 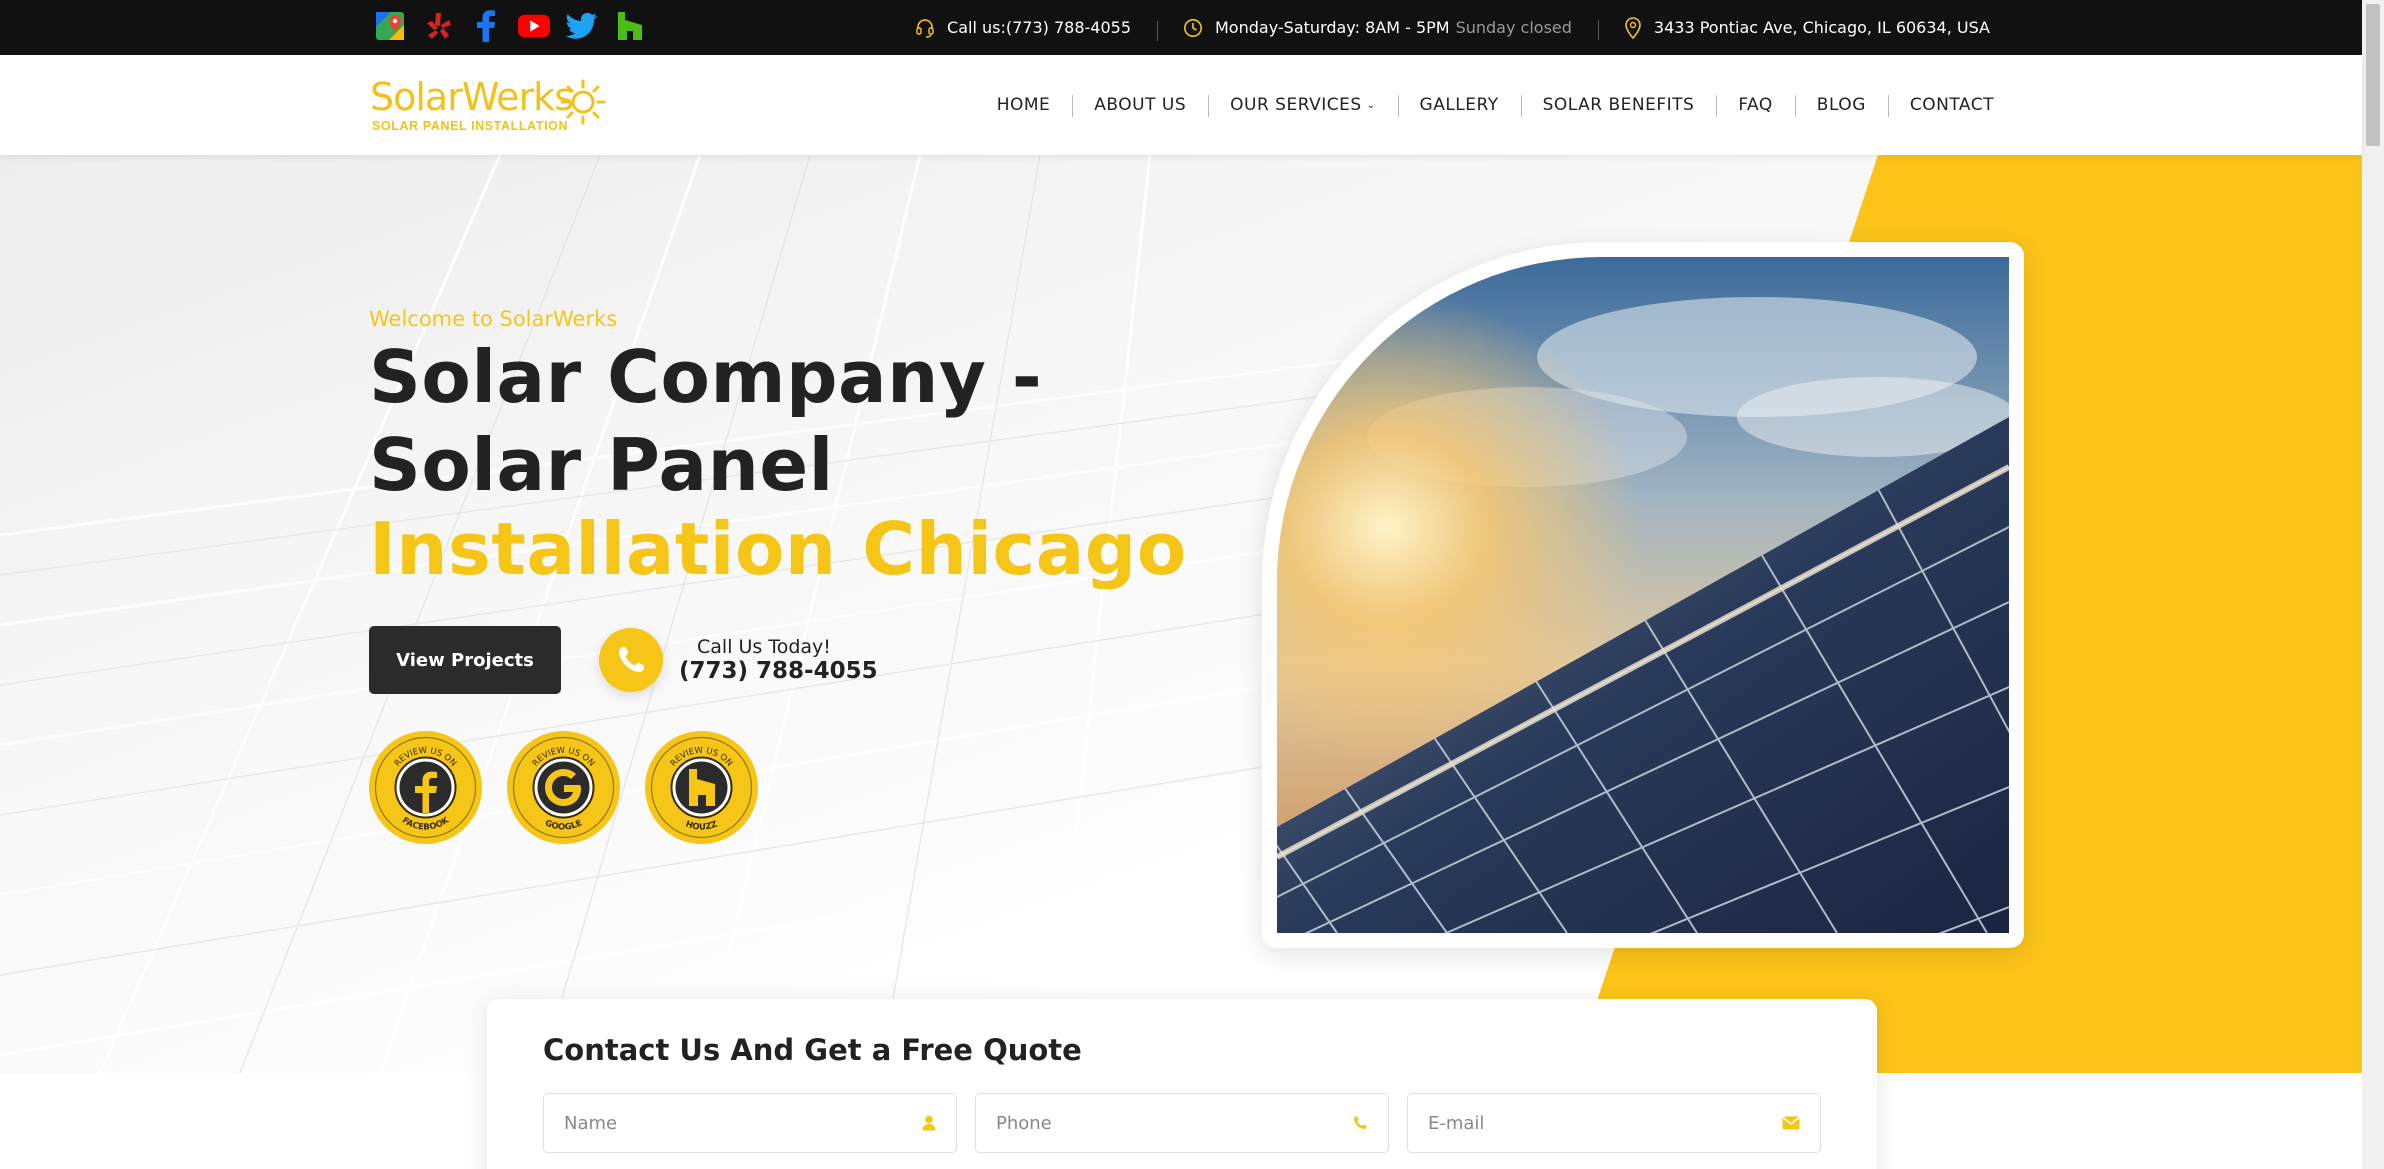 I want to click on review-facebook-badge: REVIEW US ON FACEBOOK, so click(x=425, y=787).